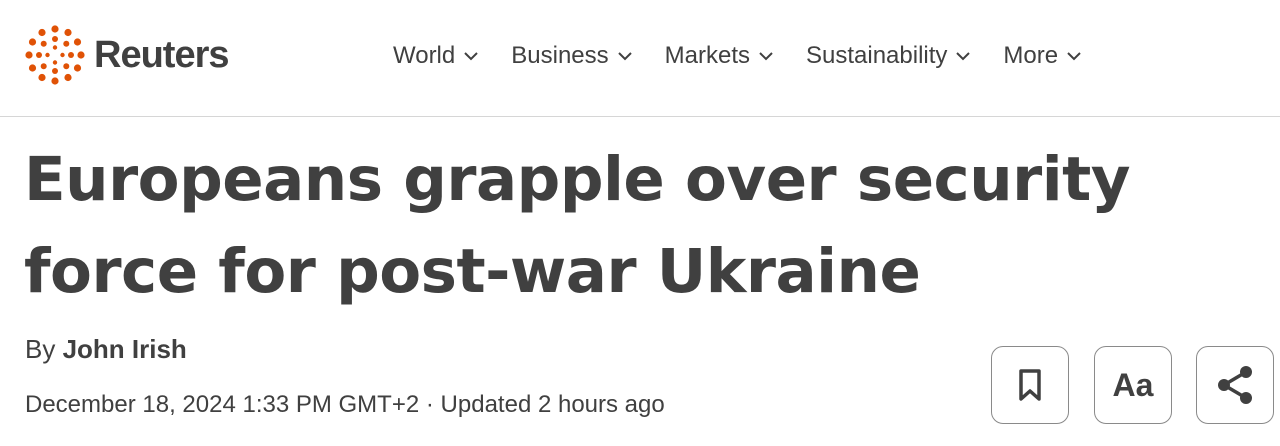 Image resolution: width=1280 pixels, height=446 pixels. I want to click on reuters-logo: Reuters, so click(126, 55).